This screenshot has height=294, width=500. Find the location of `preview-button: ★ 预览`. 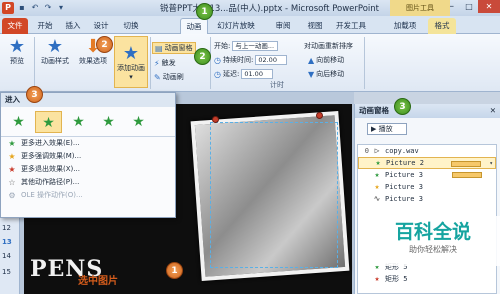

preview-button: ★ 预览 is located at coordinates (17, 52).